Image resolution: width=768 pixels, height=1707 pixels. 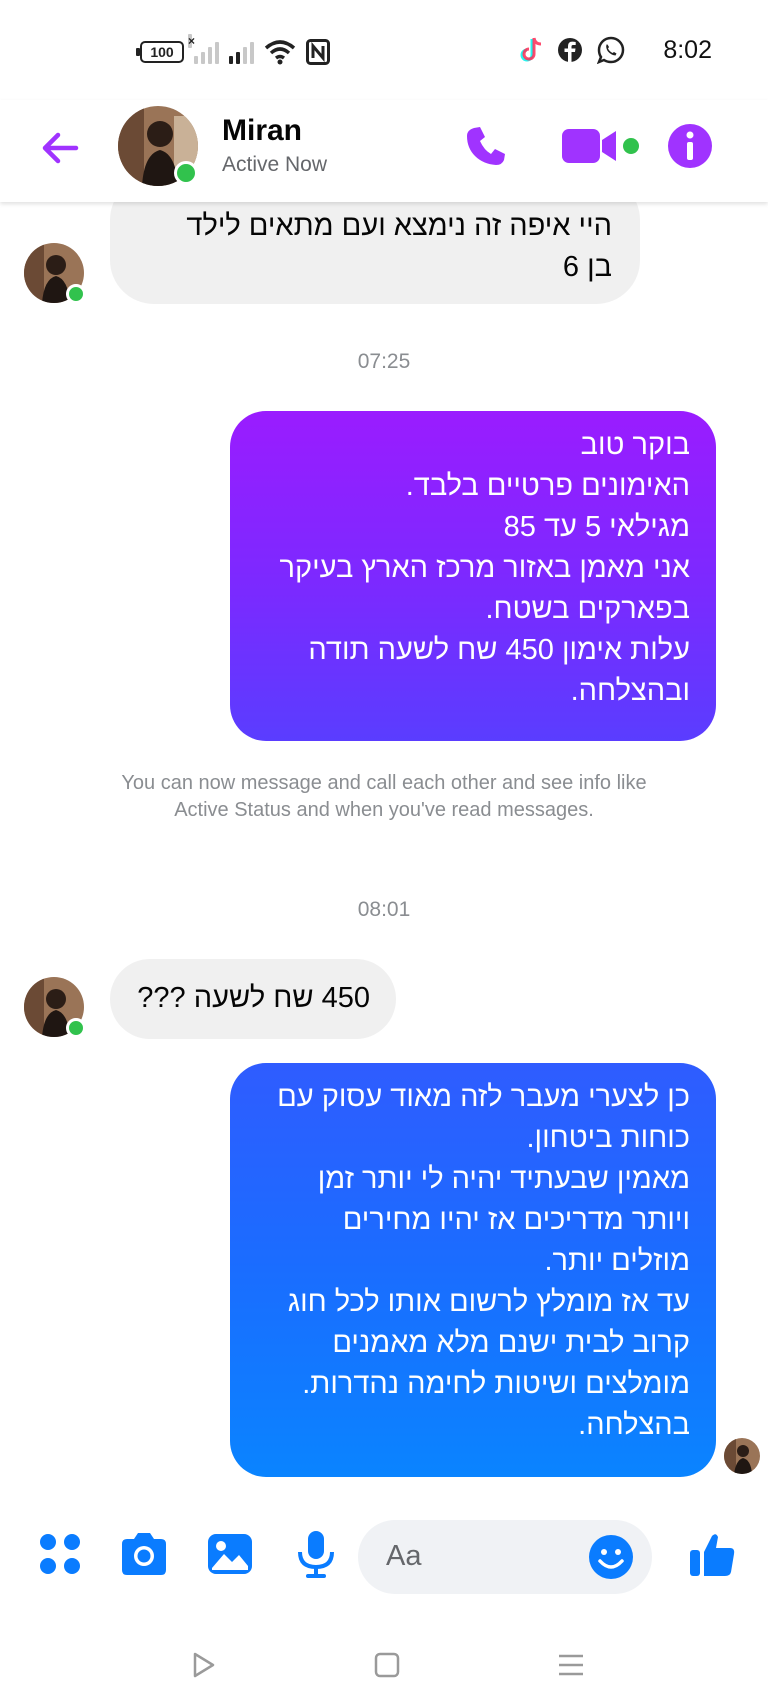 I want to click on facebook-icon, so click(x=570, y=50).